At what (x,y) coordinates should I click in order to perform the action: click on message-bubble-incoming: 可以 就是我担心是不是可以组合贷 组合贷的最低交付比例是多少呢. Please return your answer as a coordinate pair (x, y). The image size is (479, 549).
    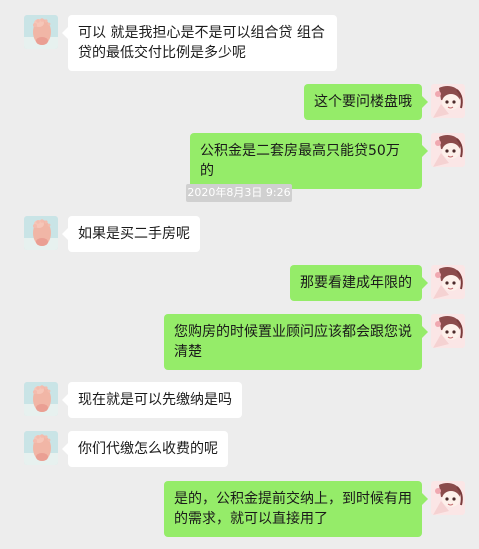
    Looking at the image, I should click on (199, 43).